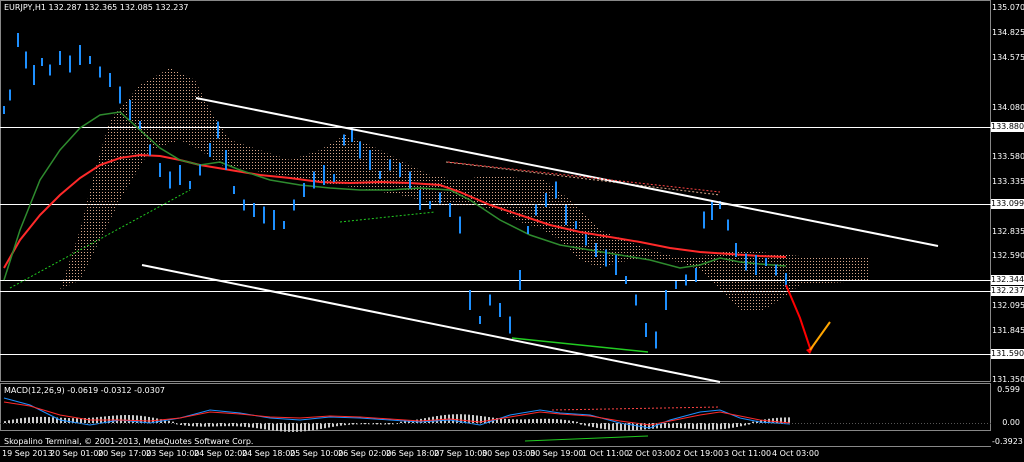 The width and height of the screenshot is (1024, 462). Describe the element at coordinates (431, 323) in the screenshot. I see `channel-lower-line` at that location.